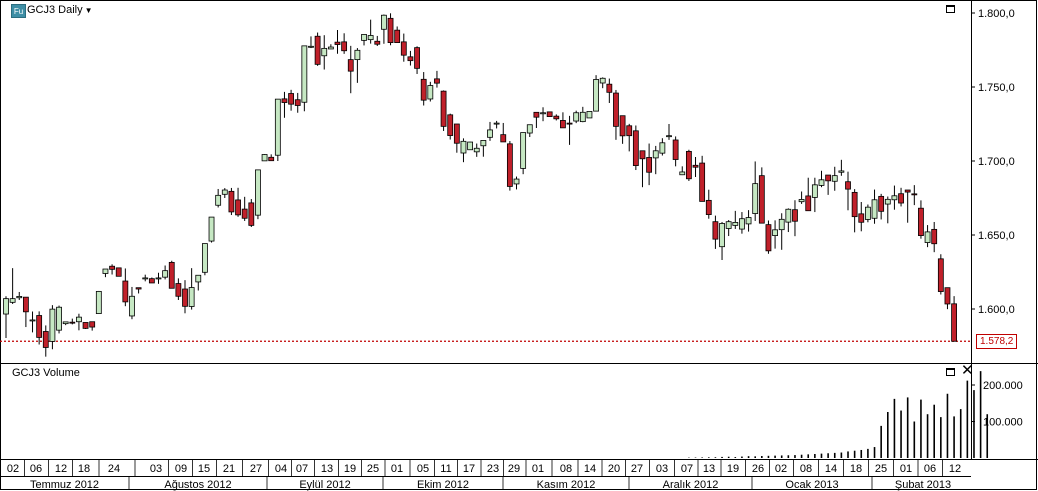 This screenshot has height=491, width=1038. What do you see at coordinates (967, 370) in the screenshot?
I see `close-icon: ✕` at bounding box center [967, 370].